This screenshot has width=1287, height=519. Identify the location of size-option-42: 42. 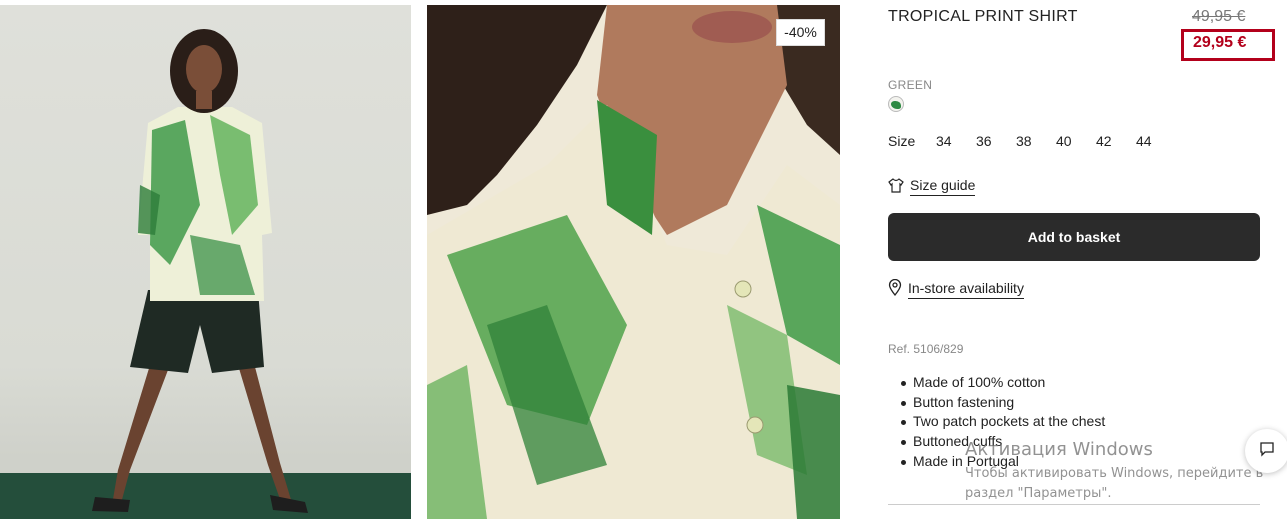
(1116, 141).